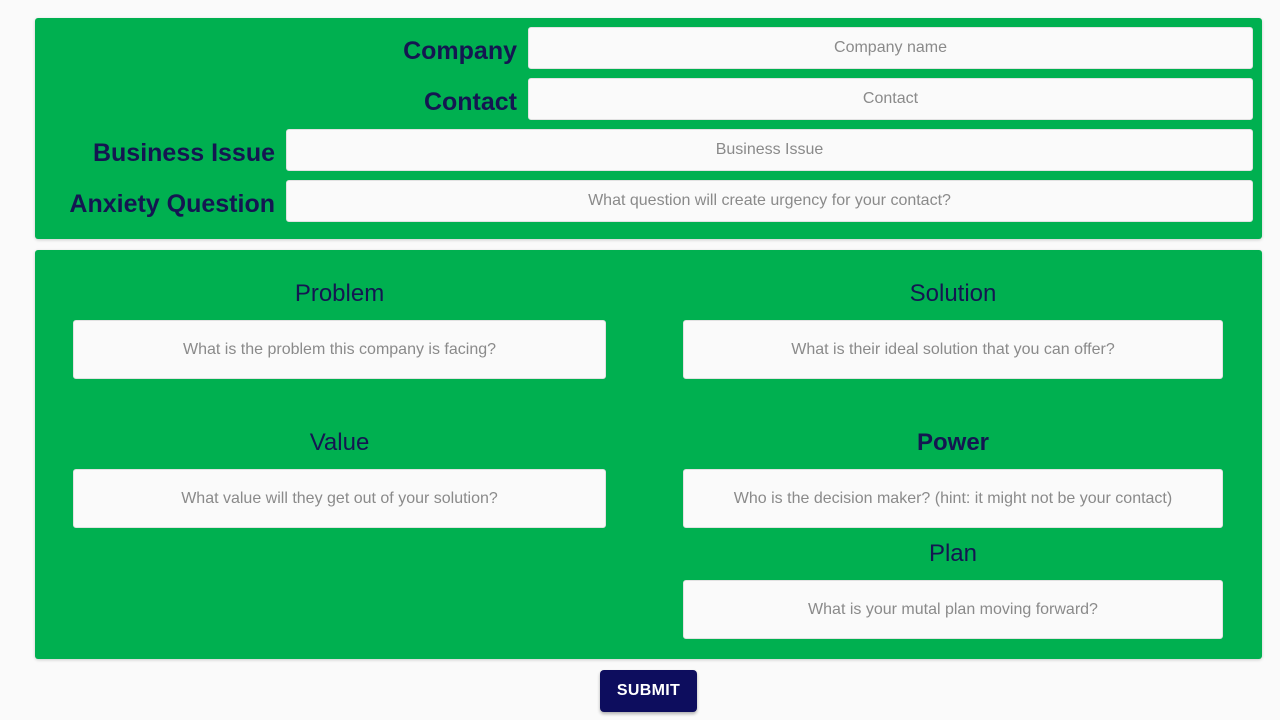  What do you see at coordinates (953, 293) in the screenshot?
I see `solution-label: Solution` at bounding box center [953, 293].